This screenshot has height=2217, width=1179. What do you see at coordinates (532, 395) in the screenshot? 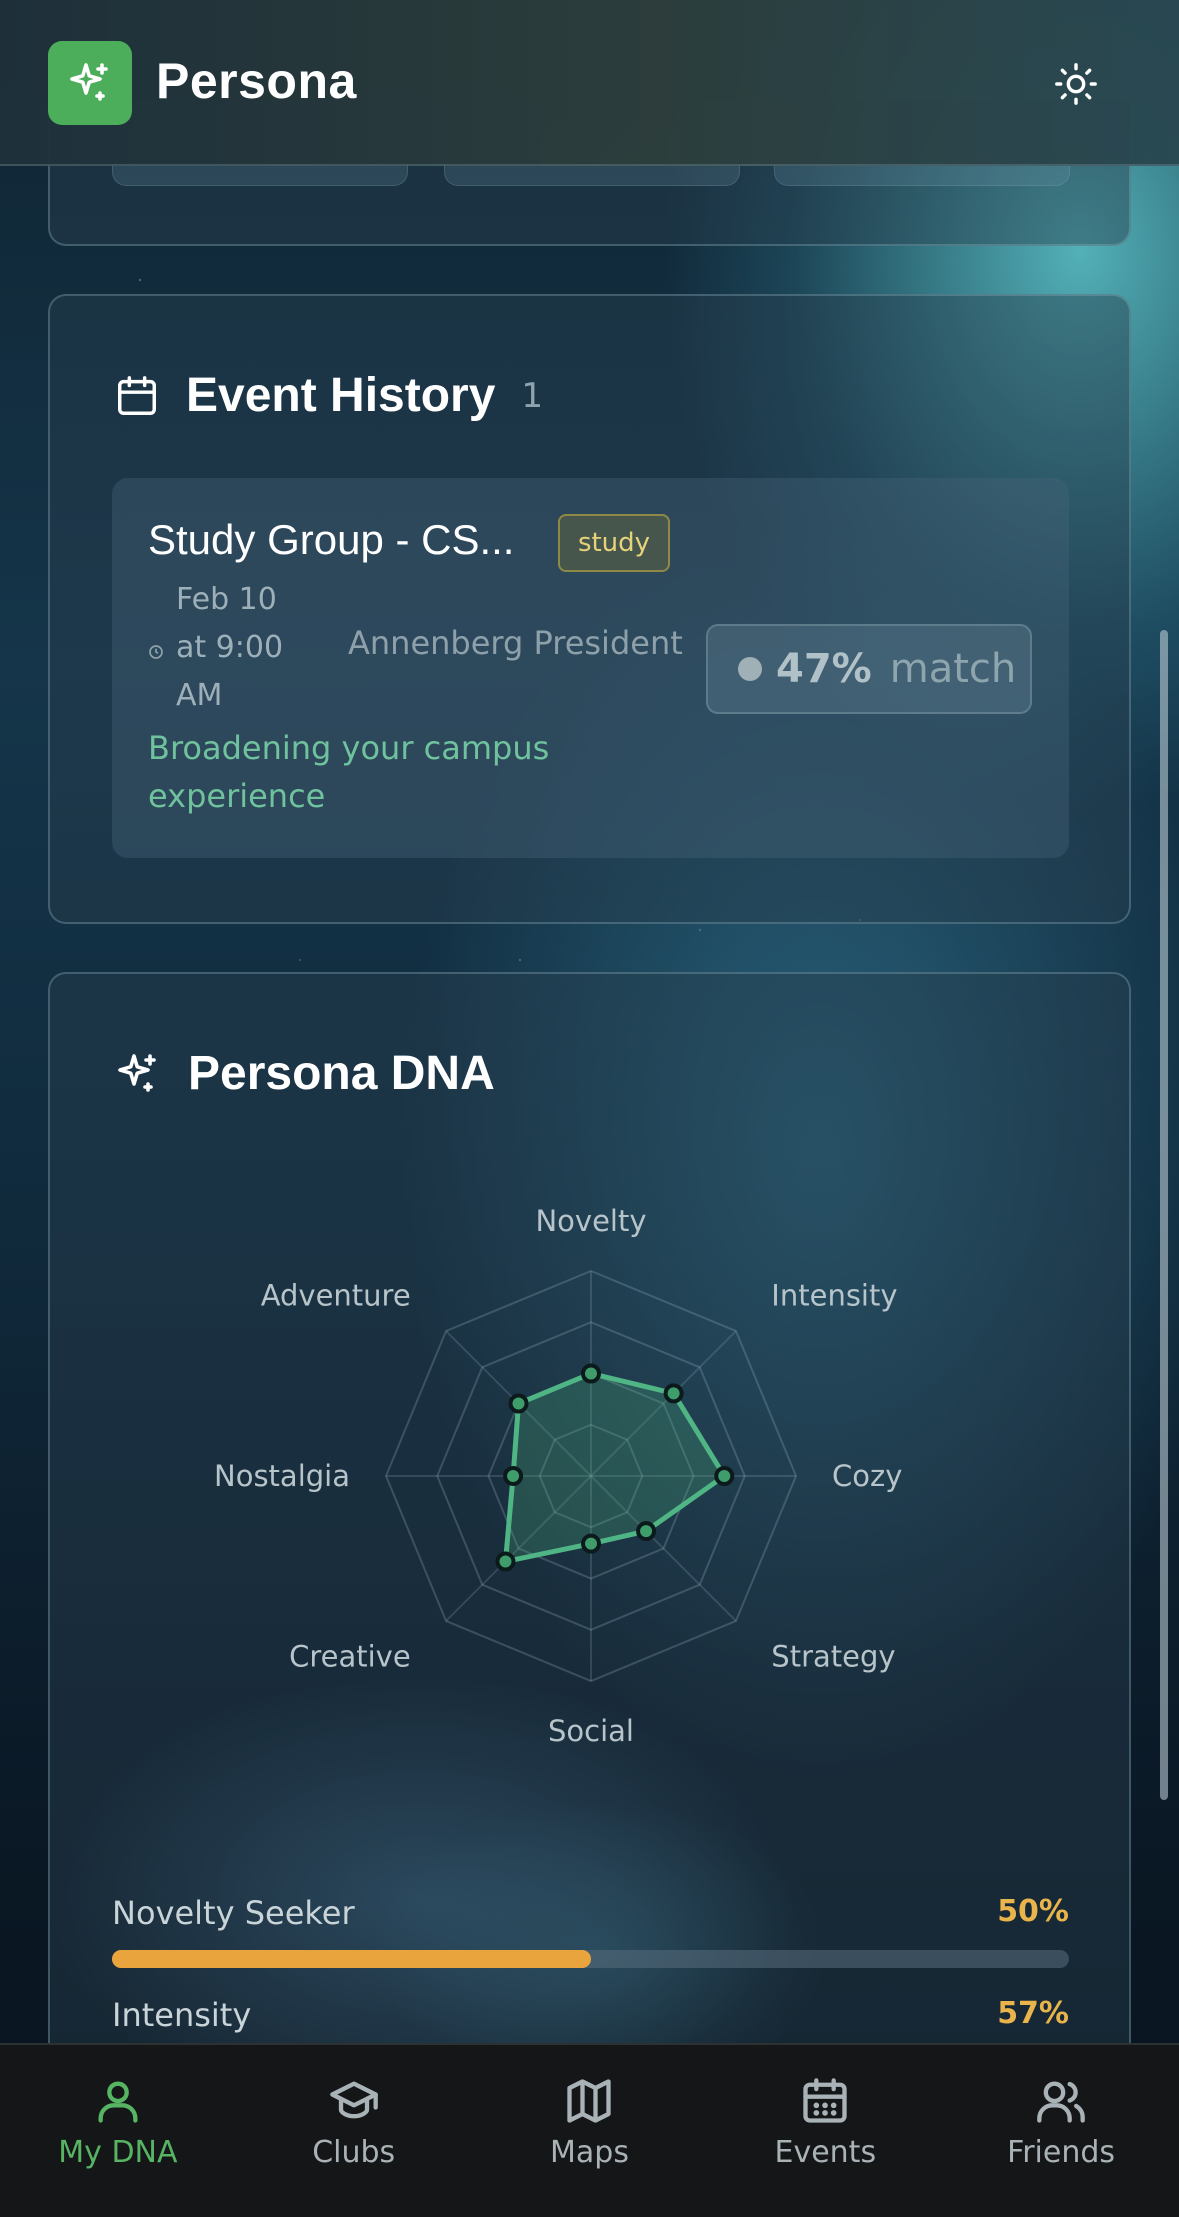
I see `event-count: 1` at bounding box center [532, 395].